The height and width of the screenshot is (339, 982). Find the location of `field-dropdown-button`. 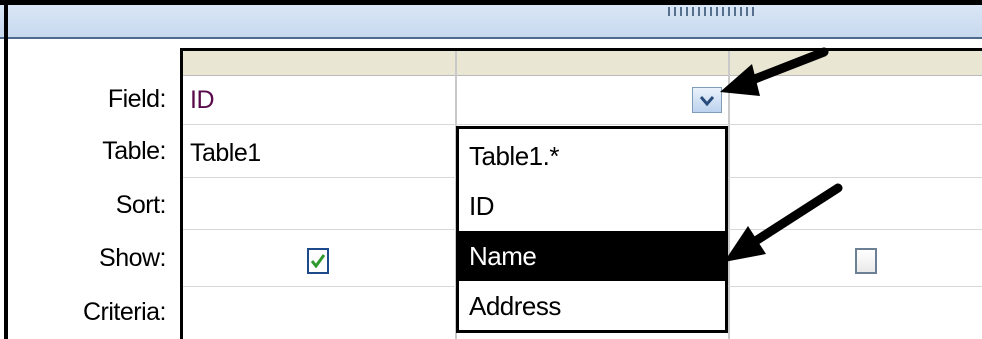

field-dropdown-button is located at coordinates (707, 100).